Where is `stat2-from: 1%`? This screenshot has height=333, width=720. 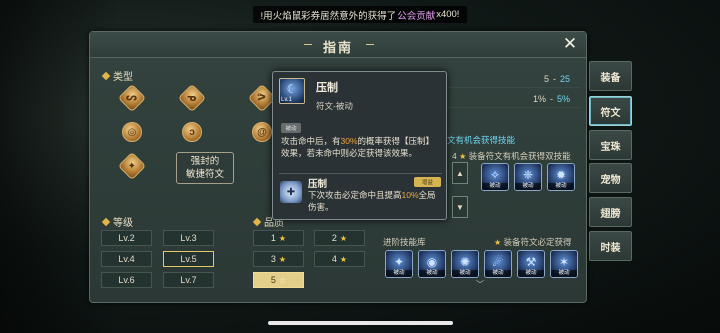
stat2-from: 1% is located at coordinates (539, 98).